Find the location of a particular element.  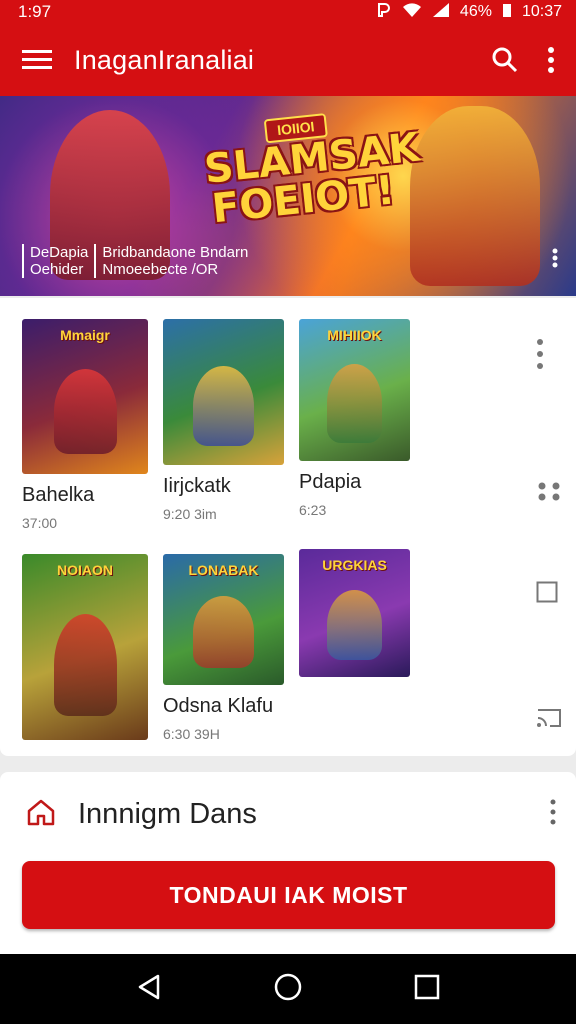

section-more-icon is located at coordinates (553, 814).